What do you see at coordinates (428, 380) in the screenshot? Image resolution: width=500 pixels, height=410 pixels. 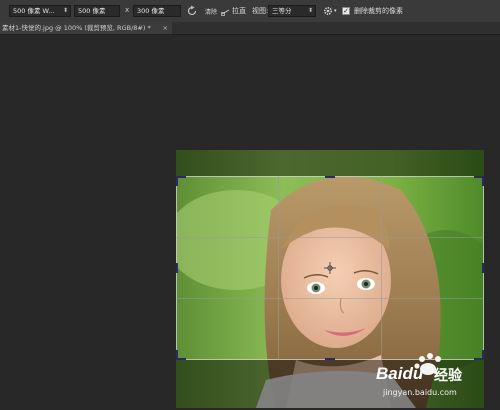 I see `baidu-watermark: Baidu 经验 jingyan.baidu.com` at bounding box center [428, 380].